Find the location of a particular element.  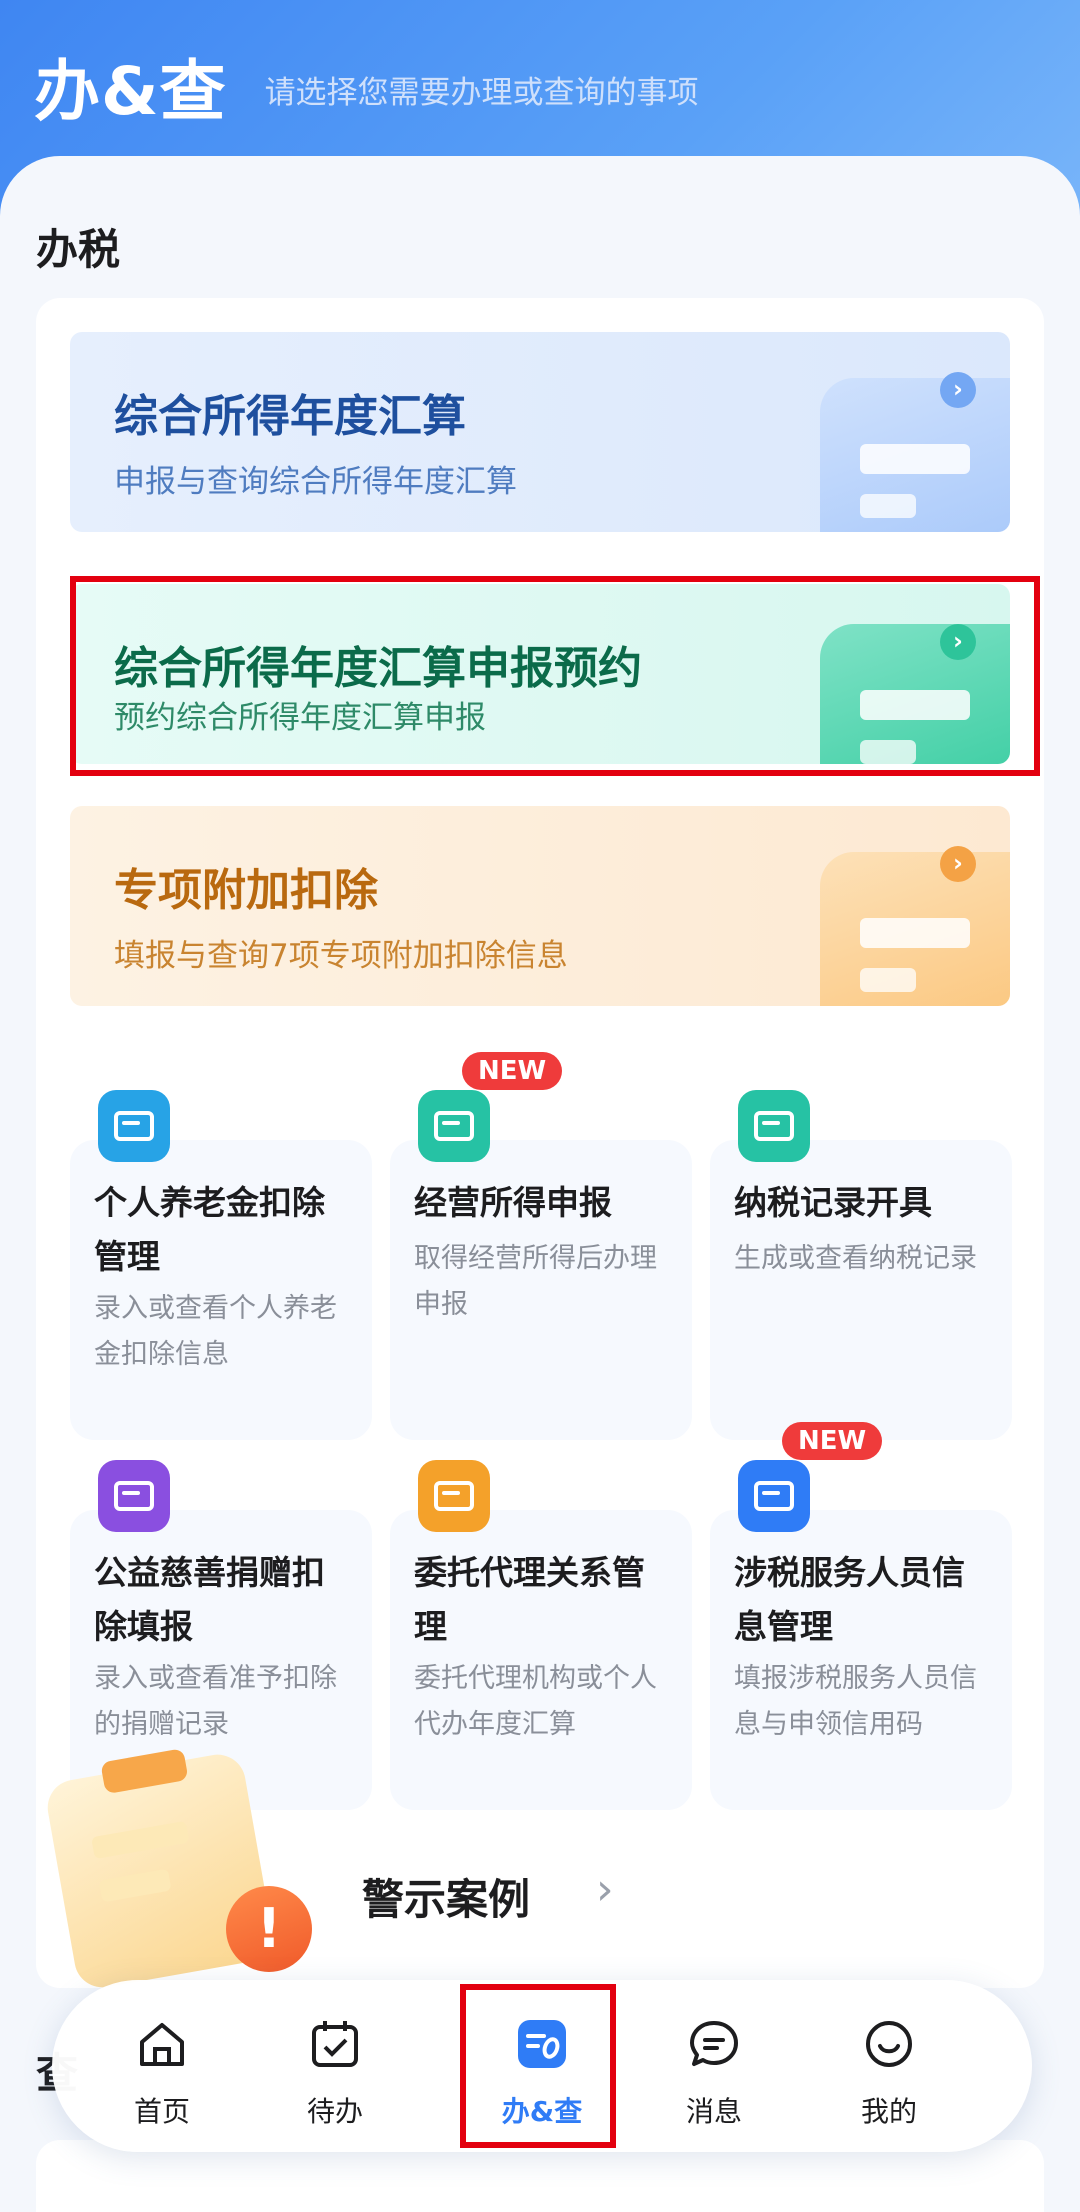

tile-service-staff: NEW 涉税服务人员信息管理 填报涉税服务人员信息与申领信用码 is located at coordinates (861, 1616).